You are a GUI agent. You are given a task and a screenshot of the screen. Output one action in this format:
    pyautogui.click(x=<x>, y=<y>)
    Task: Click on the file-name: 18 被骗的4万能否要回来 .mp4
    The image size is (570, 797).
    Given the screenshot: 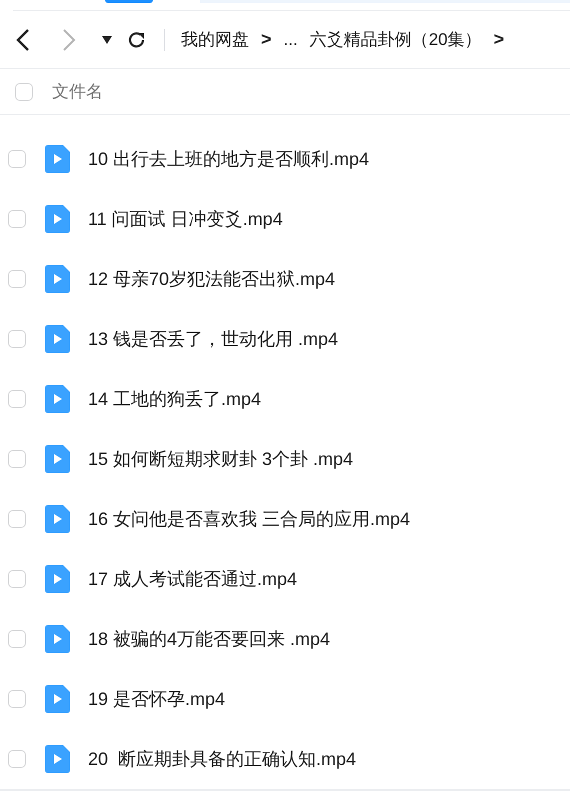 What is the action you would take?
    pyautogui.click(x=209, y=639)
    